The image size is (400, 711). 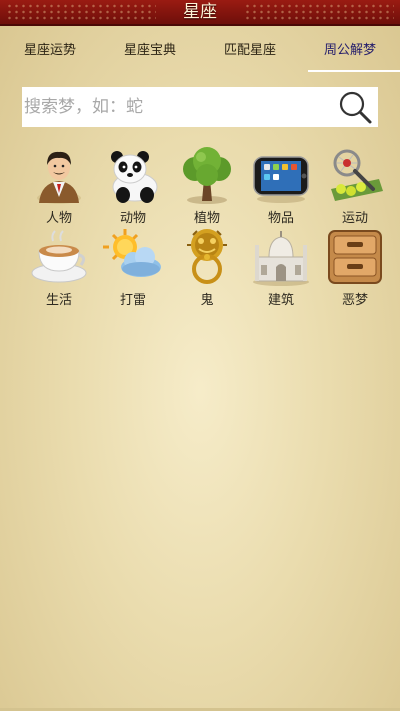 What do you see at coordinates (206, 218) in the screenshot?
I see `category-label: 植物` at bounding box center [206, 218].